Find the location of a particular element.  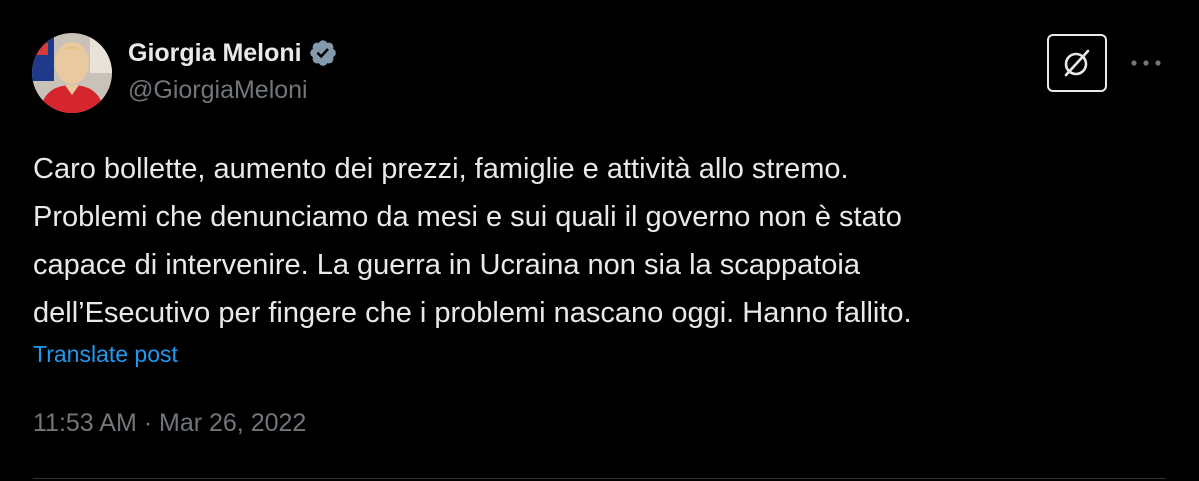

more-icon is located at coordinates (1146, 63).